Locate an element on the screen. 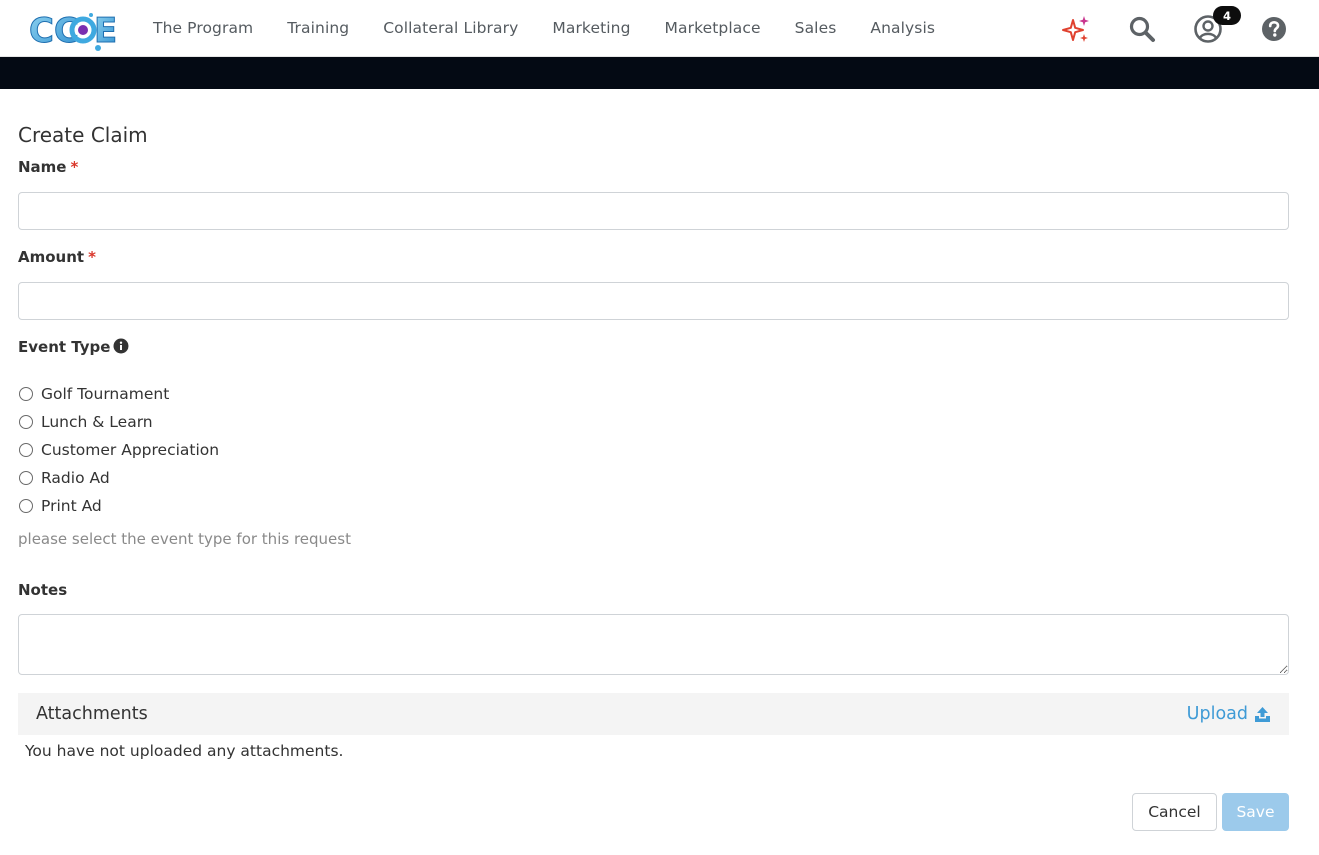  radio-label: Radio Ad is located at coordinates (75, 478).